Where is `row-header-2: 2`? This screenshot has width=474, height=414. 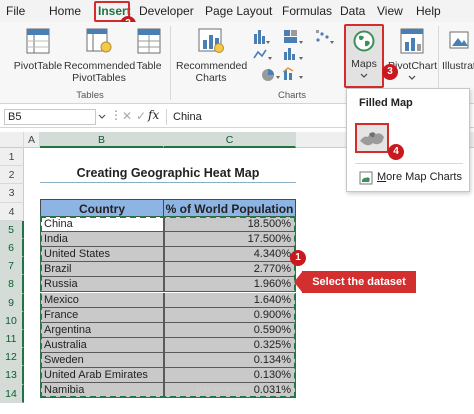
row-header-2: 2 is located at coordinates (12, 175).